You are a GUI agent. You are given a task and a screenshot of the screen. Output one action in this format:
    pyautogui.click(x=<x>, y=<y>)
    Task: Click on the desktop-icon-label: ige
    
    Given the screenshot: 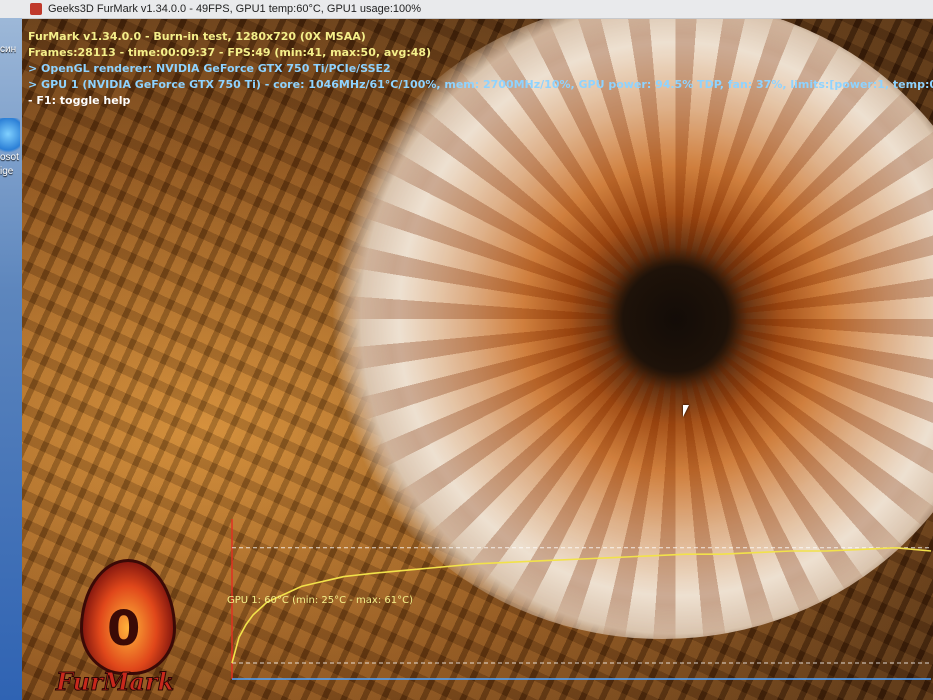 What is the action you would take?
    pyautogui.click(x=6, y=171)
    